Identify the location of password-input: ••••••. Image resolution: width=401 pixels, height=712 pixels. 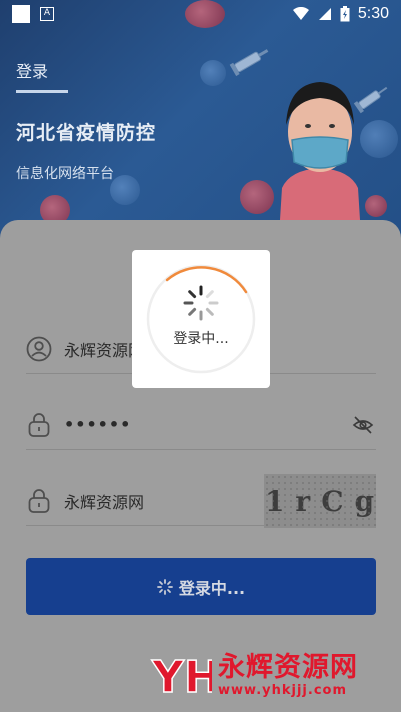
(97, 424).